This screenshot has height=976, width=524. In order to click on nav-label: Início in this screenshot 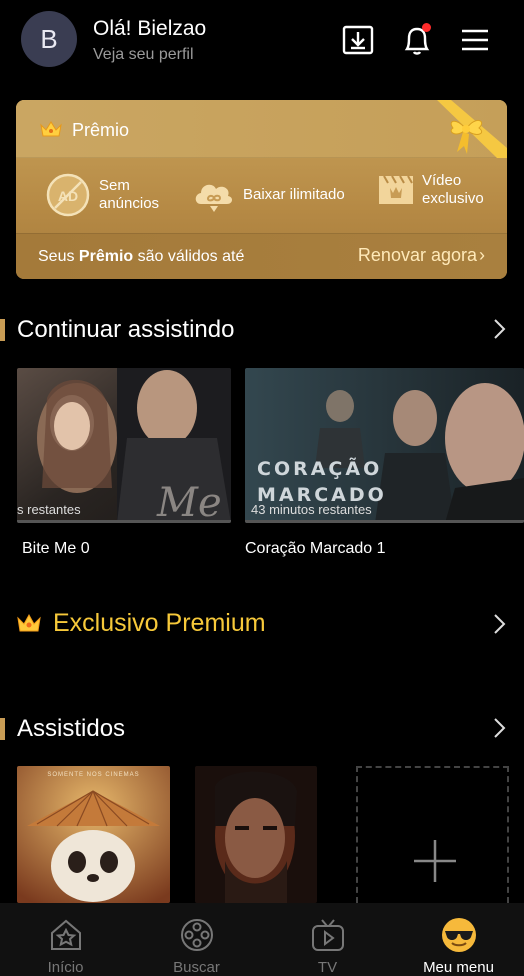, I will do `click(65, 967)`.